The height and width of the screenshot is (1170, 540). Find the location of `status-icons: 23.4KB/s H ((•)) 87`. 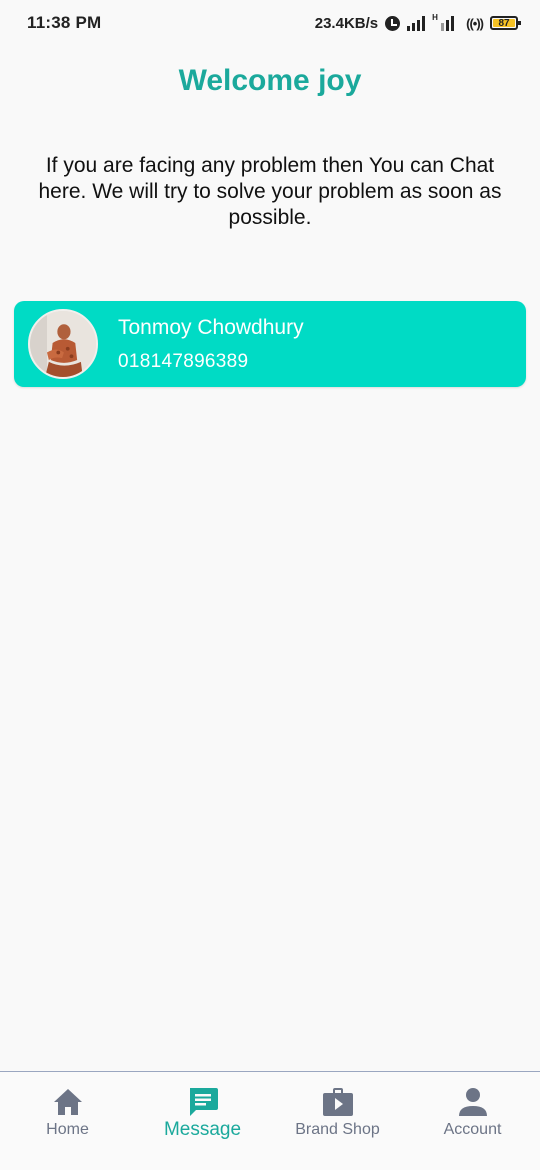

status-icons: 23.4KB/s H ((•)) 87 is located at coordinates (417, 22).